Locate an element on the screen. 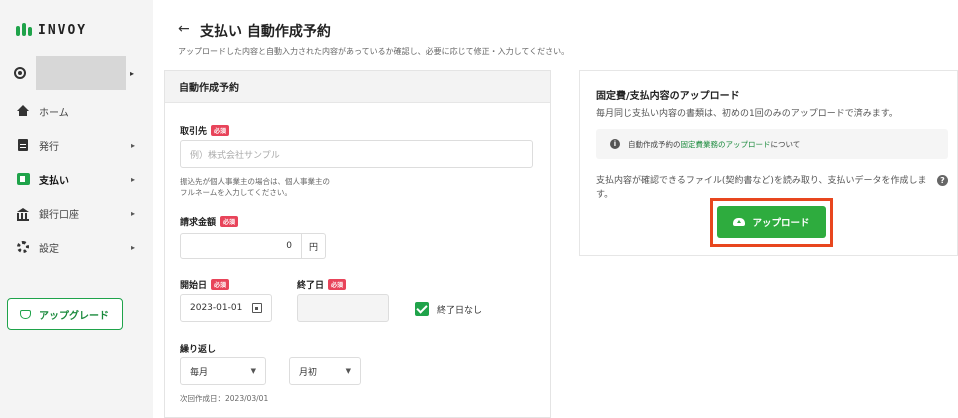 This screenshot has width=958, height=418. client-input: 例）株式会社サンプル is located at coordinates (356, 154).